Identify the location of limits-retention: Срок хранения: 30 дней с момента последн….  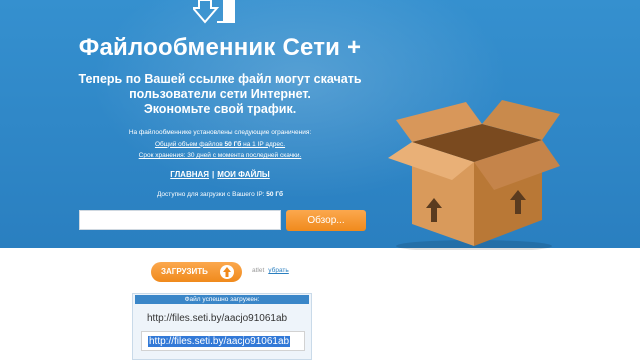
(220, 155).